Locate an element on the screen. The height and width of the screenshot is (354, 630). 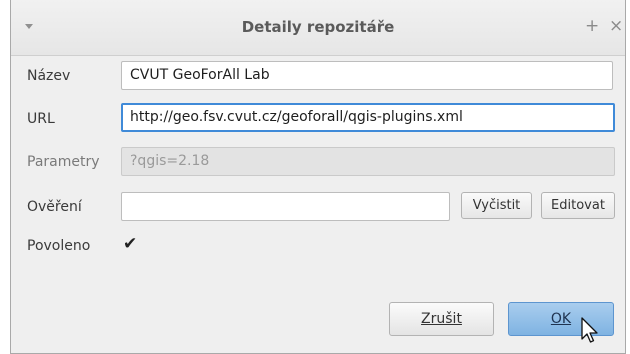
cancel-button: Zrušit is located at coordinates (441, 319).